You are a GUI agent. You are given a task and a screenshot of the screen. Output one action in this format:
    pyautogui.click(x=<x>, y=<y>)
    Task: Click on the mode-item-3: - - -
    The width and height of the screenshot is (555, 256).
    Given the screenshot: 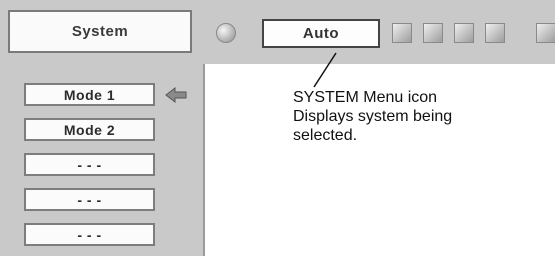 What is the action you would take?
    pyautogui.click(x=89, y=164)
    